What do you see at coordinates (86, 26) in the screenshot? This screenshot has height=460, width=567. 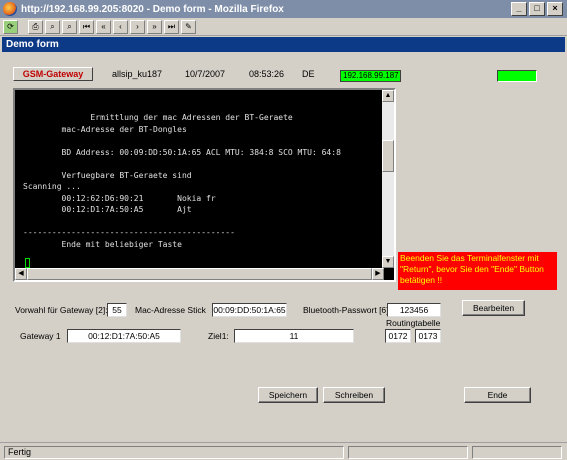 I see `first-icon: ⏮` at bounding box center [86, 26].